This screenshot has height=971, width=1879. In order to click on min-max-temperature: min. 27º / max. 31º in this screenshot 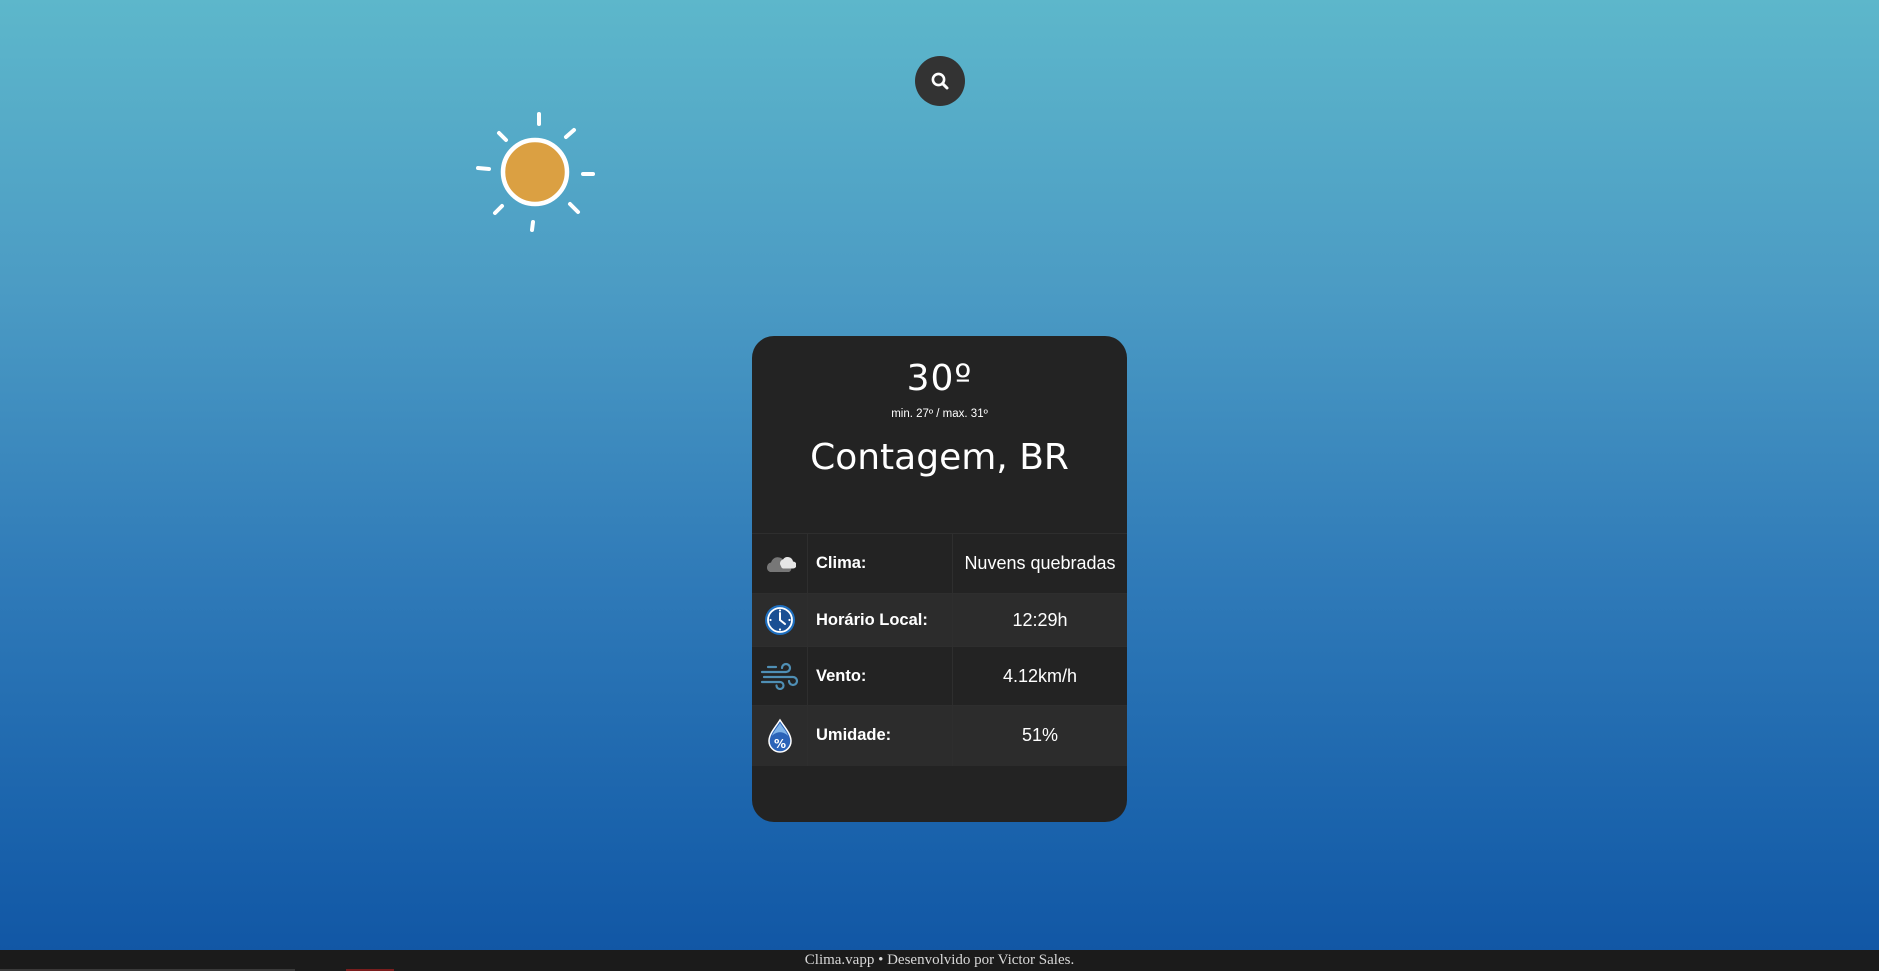, I will do `click(939, 414)`.